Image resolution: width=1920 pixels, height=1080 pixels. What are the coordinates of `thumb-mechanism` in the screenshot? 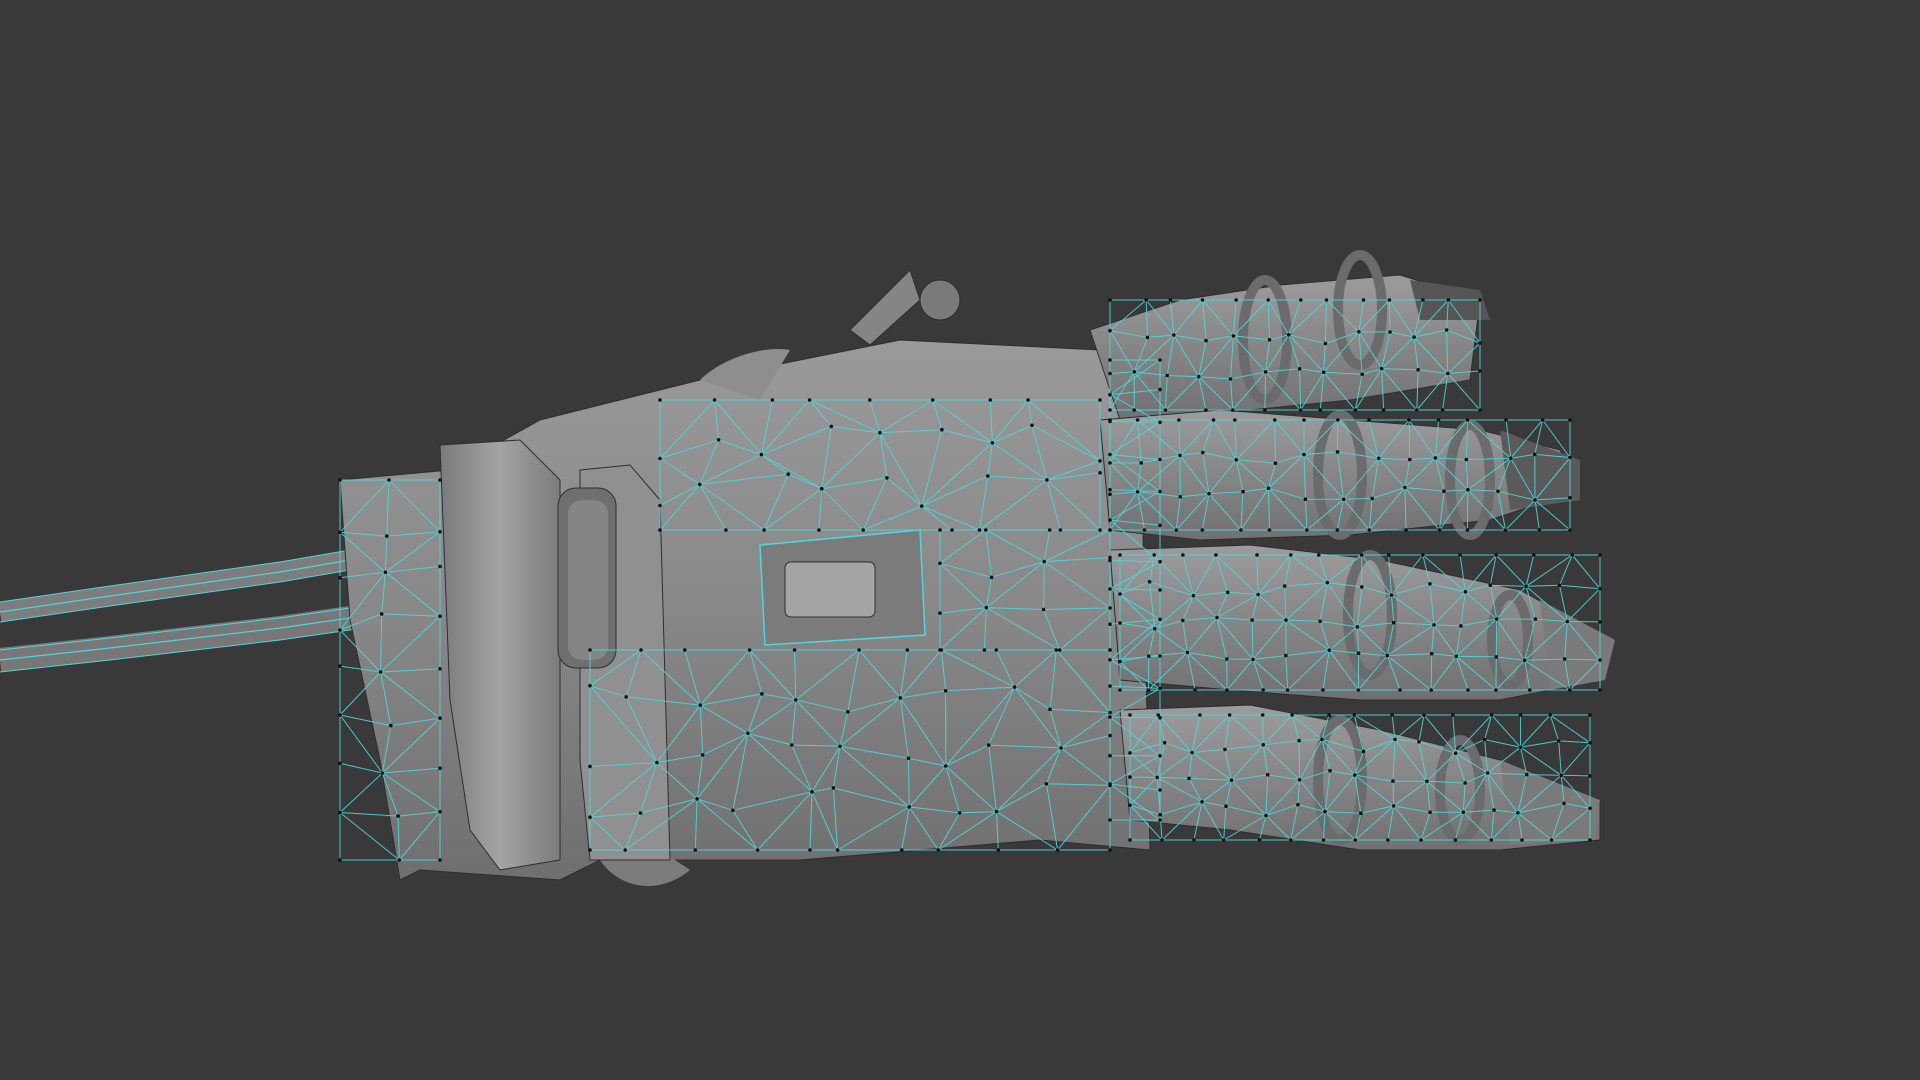 It's located at (905, 307).